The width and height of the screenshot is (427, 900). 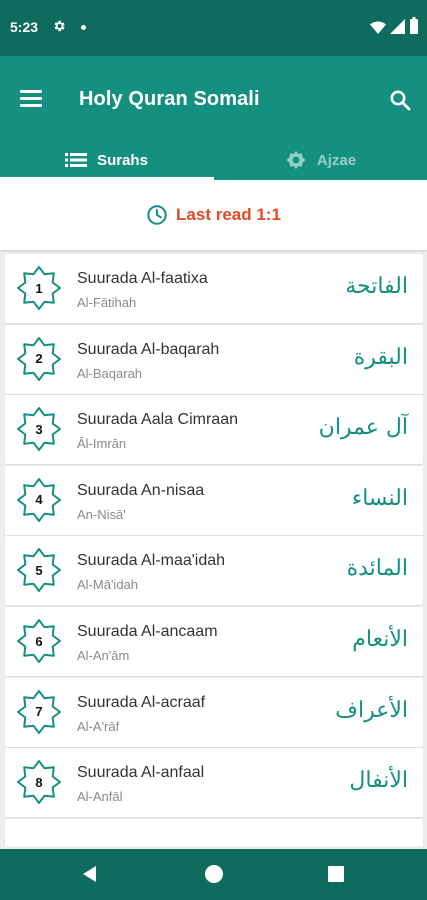 I want to click on app-bar: Holy Quran Somali Surahs Ajzae, so click(x=213, y=118).